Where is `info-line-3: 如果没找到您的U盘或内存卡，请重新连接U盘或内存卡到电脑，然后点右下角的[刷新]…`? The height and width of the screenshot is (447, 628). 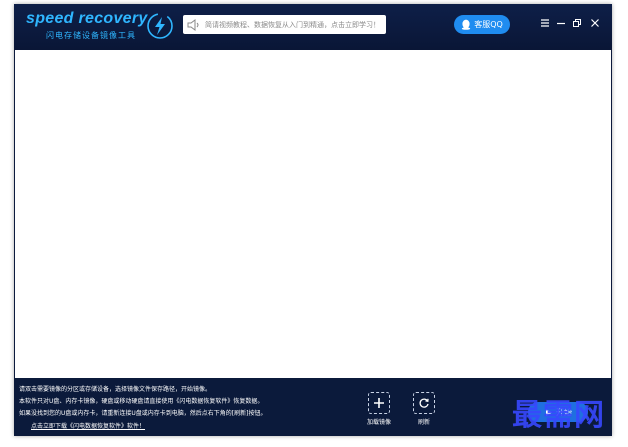 info-line-3: 如果没找到您的U盘或内存卡，请重新连接U盘或内存卡到电脑，然后点右下角的[刷新]… is located at coordinates (143, 413).